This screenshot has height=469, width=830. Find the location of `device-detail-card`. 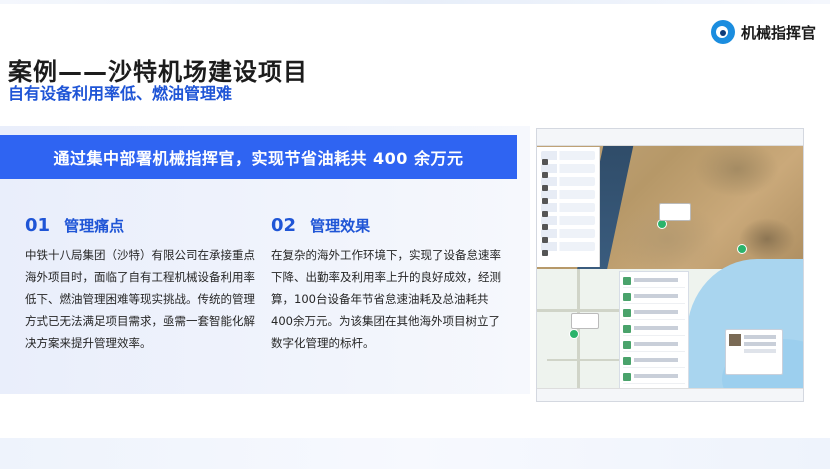

device-detail-card is located at coordinates (754, 352).